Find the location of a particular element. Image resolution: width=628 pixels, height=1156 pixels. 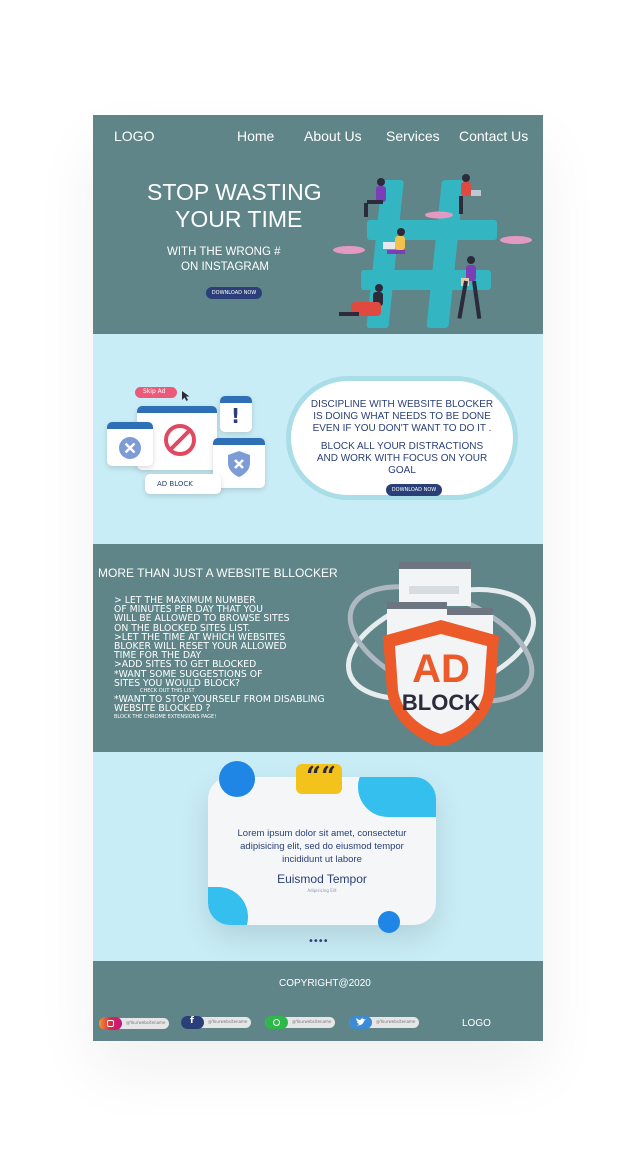

twitter-handle: @Yourwebsitename is located at coordinates (396, 1021).